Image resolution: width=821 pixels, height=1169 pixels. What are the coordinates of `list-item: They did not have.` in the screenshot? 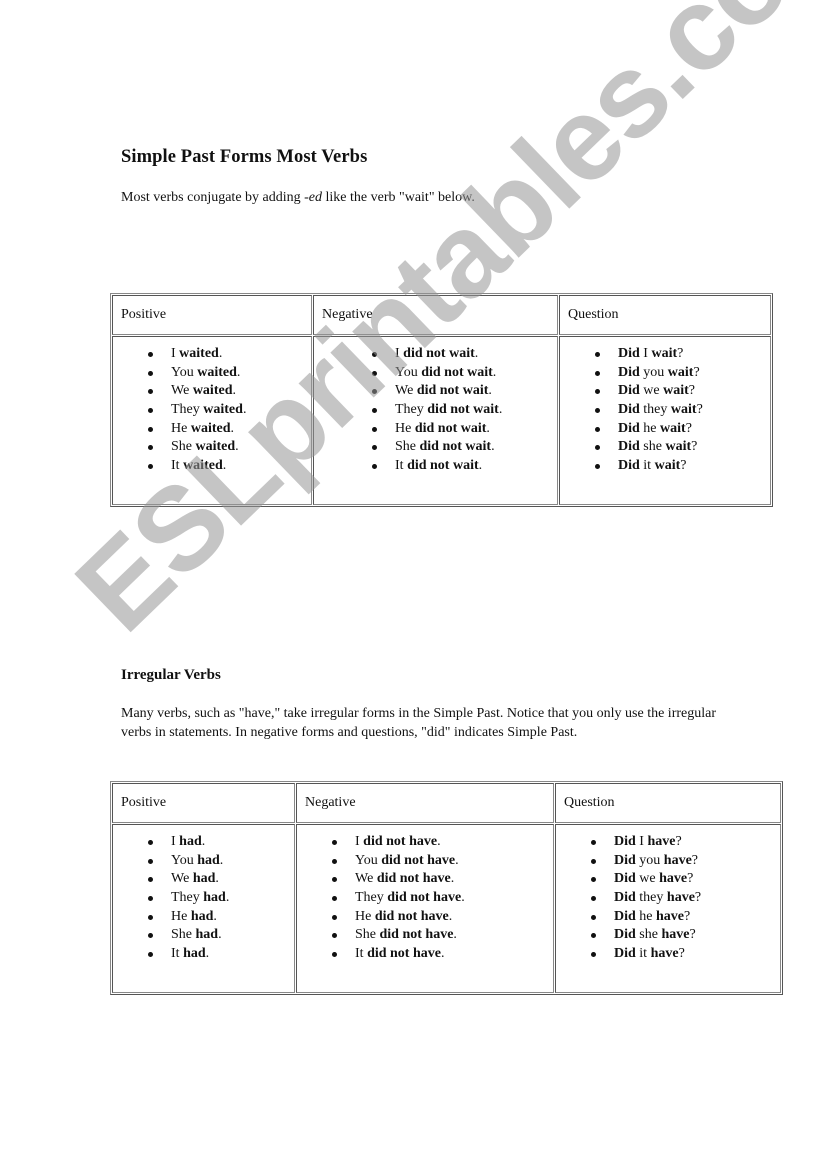 It's located at (425, 898).